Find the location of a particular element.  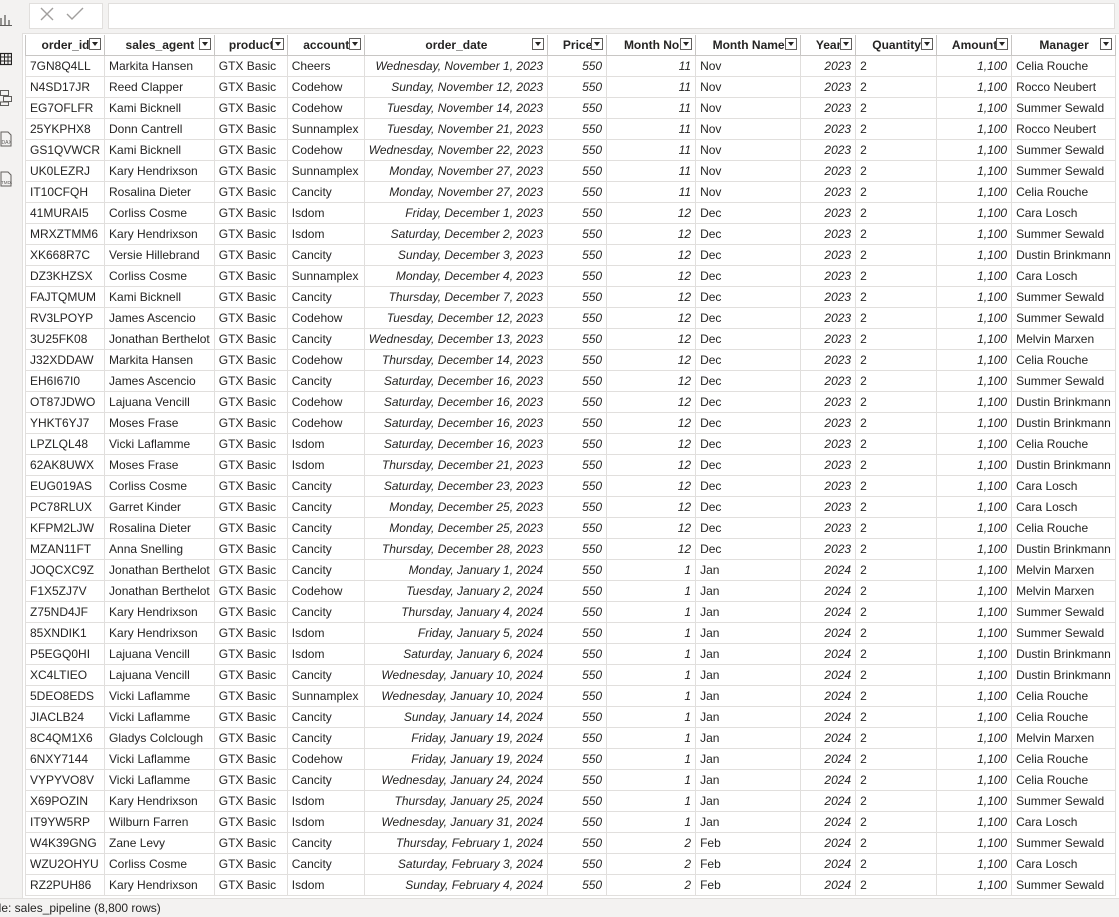

cell-order-id: IT10CFQH is located at coordinates (65, 192).